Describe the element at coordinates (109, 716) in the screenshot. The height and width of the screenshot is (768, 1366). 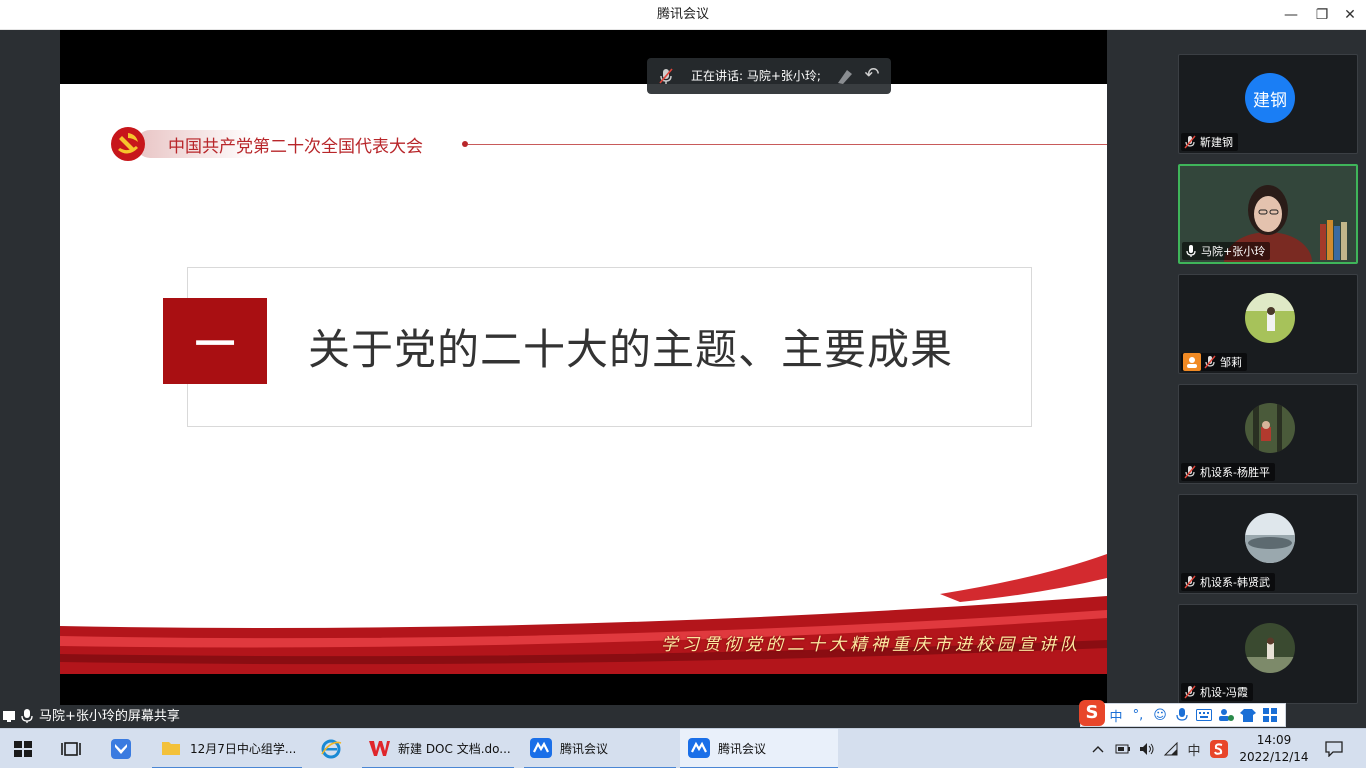
I see `screen-share-label: 马院+张小玲的屏幕共享` at that location.